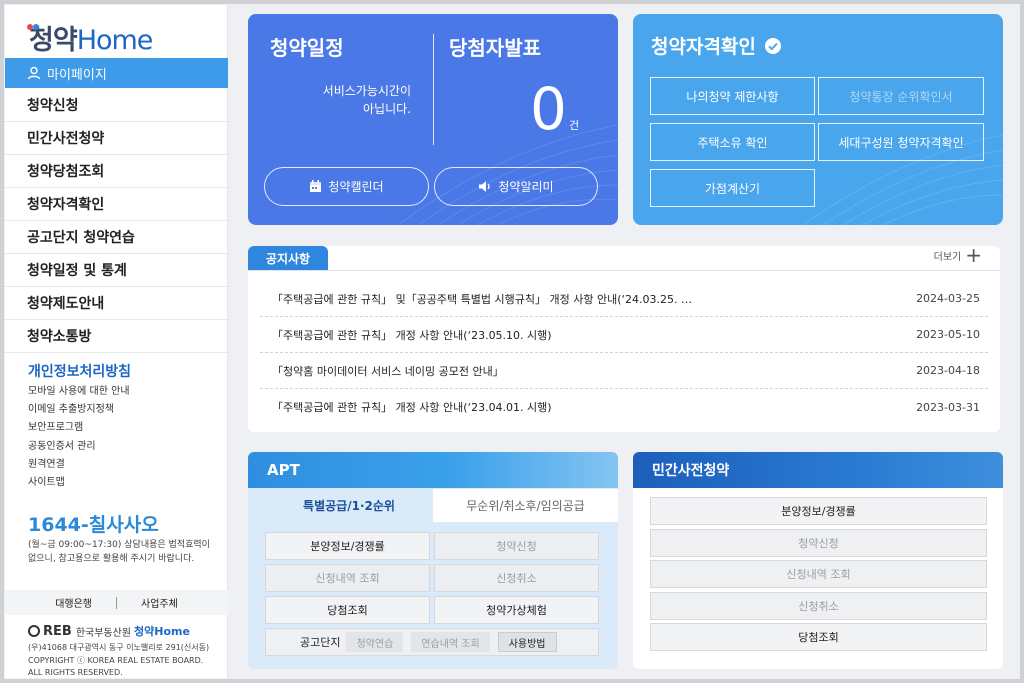 This screenshot has height=683, width=1024. I want to click on apt-virtual-experience-button: 청약가상체험, so click(516, 610).